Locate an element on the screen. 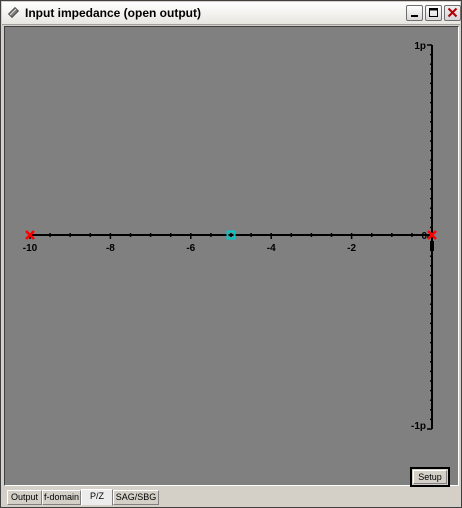 This screenshot has height=508, width=462. real-axis-tick-label: -8 is located at coordinates (110, 248).